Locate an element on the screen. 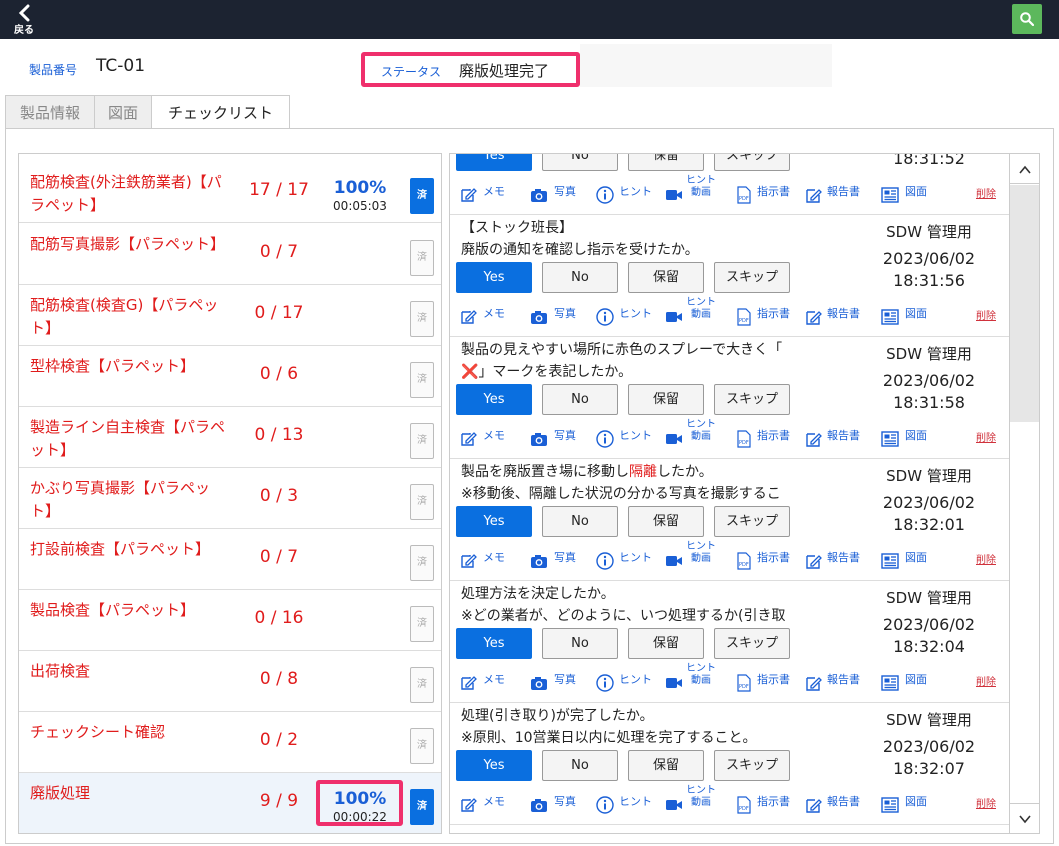  product-number-label: 製品番号 is located at coordinates (53, 70).